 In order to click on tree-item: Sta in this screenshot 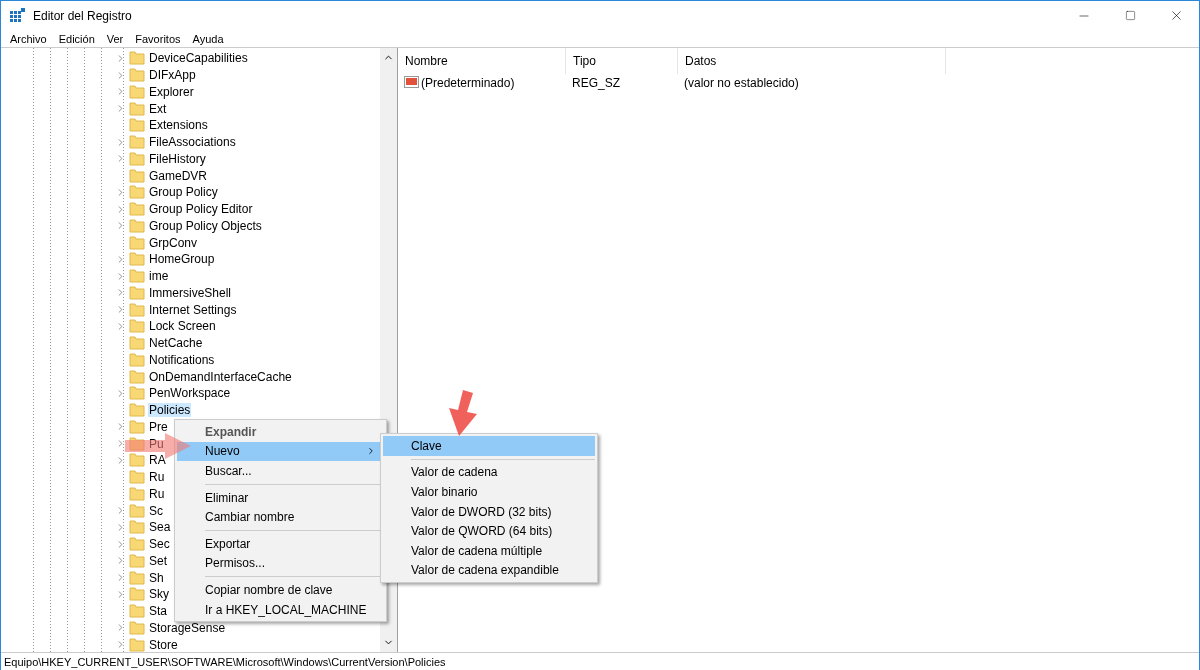, I will do `click(158, 611)`.